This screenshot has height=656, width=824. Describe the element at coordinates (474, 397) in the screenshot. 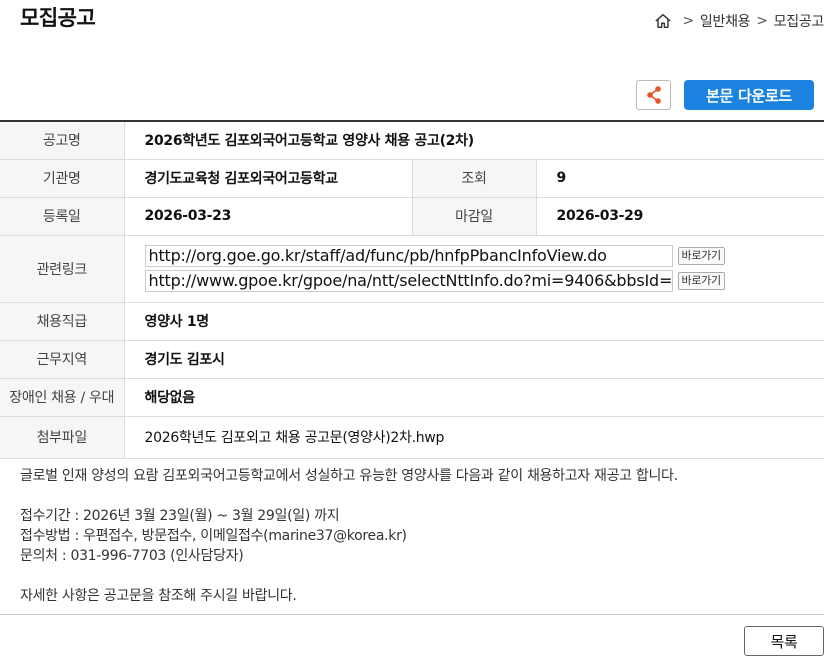

I see `disability-value: 해당없음` at that location.